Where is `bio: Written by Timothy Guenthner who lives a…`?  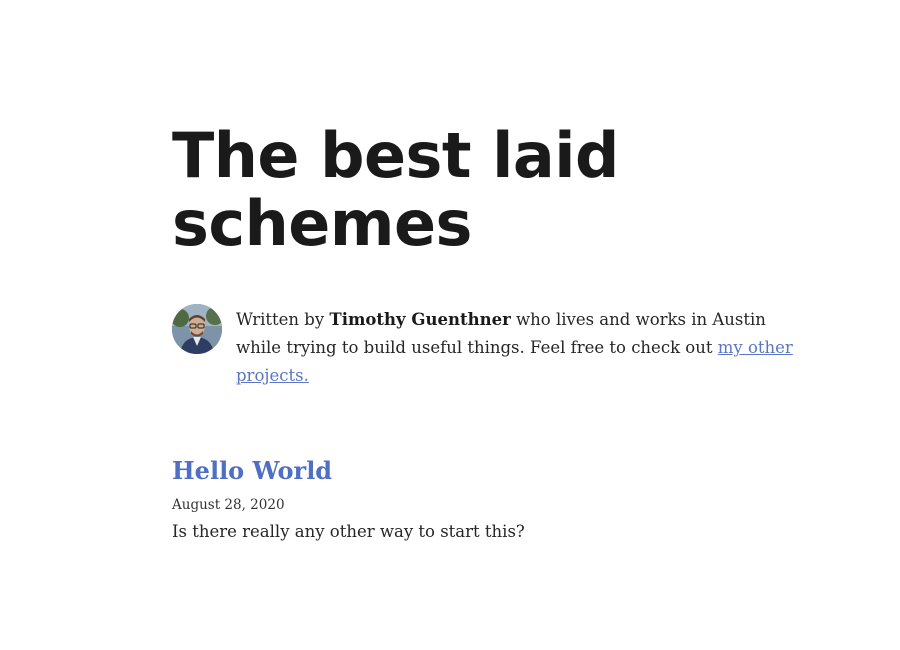 bio: Written by Timothy Guenthner who lives a… is located at coordinates (492, 347).